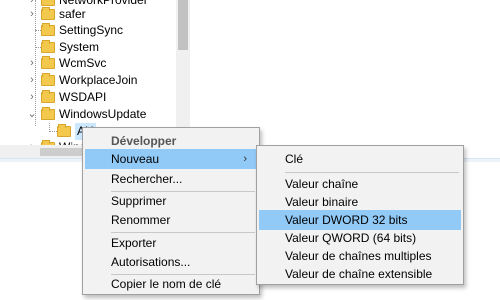 The image size is (500, 300). I want to click on submenu-item-multi-string-value: Valeur de chaînes multiples, so click(360, 256).